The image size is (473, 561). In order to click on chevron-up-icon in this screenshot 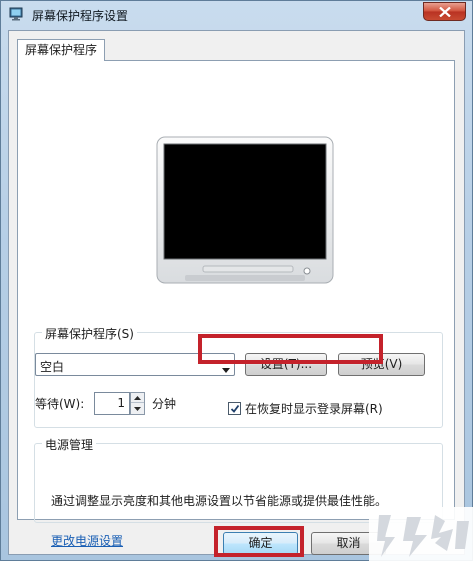, I will do `click(137, 397)`.